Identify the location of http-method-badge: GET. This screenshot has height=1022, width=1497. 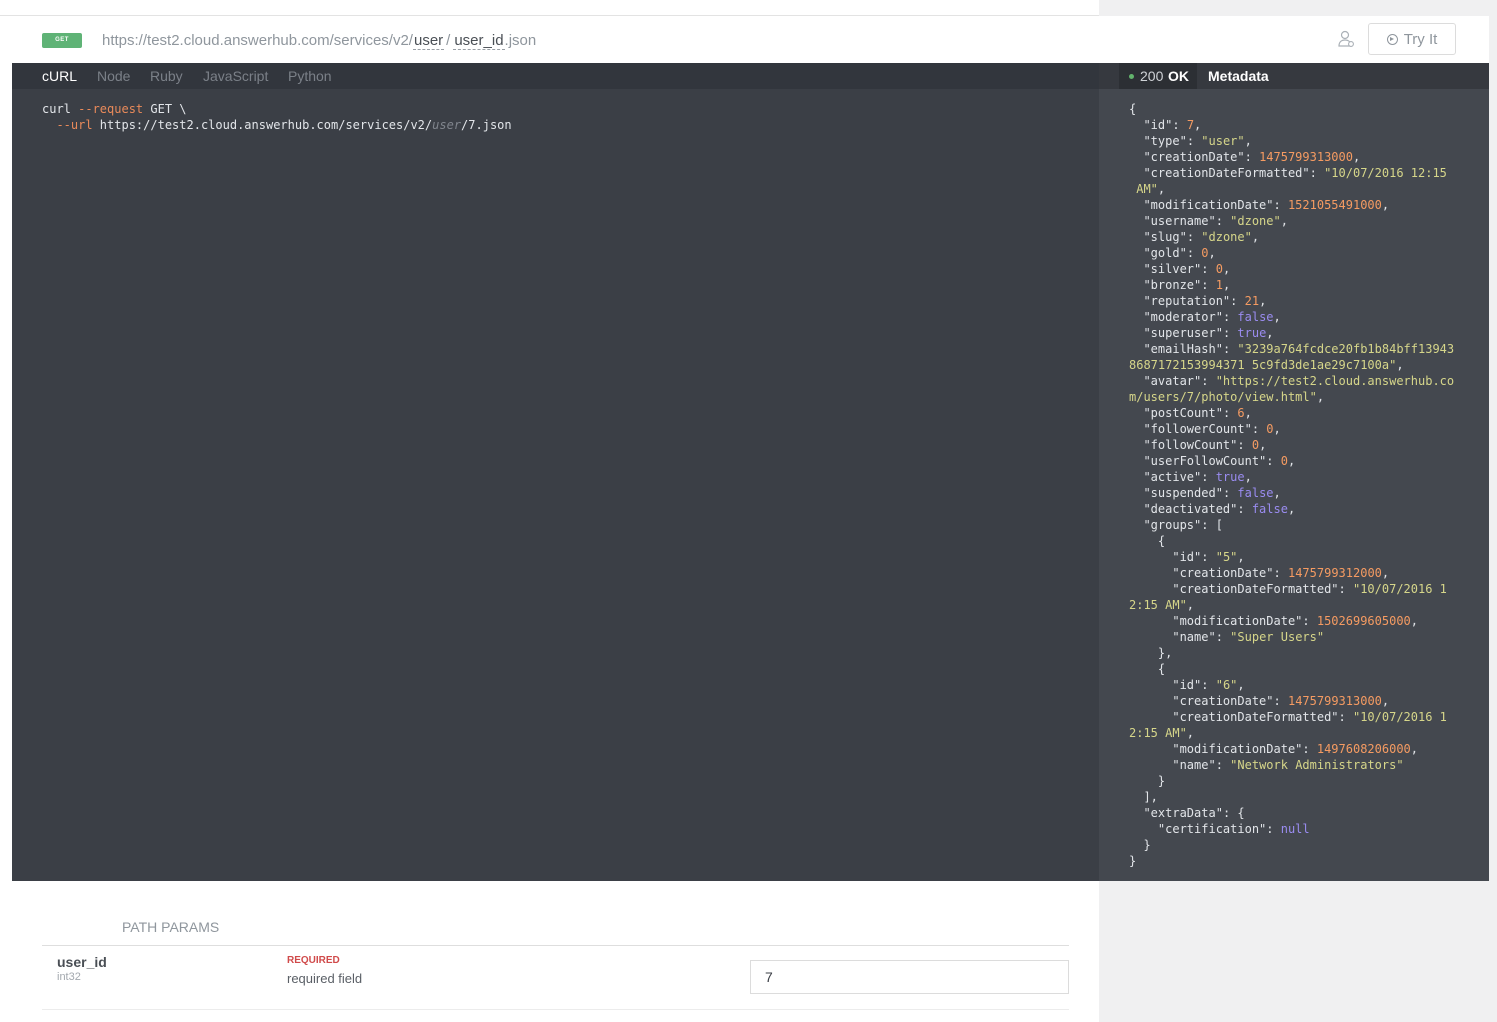
(62, 40).